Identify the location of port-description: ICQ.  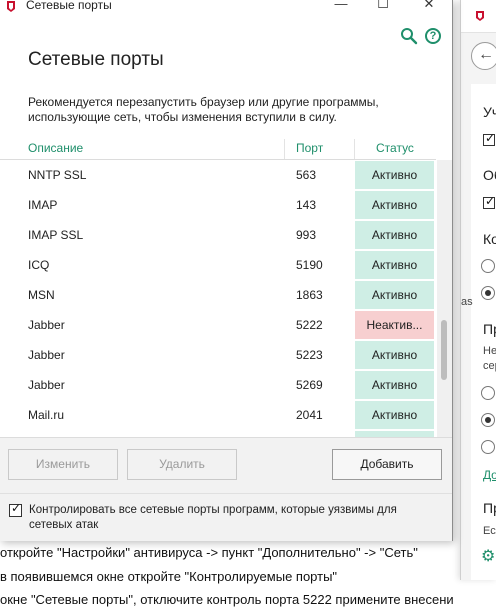
(39, 265).